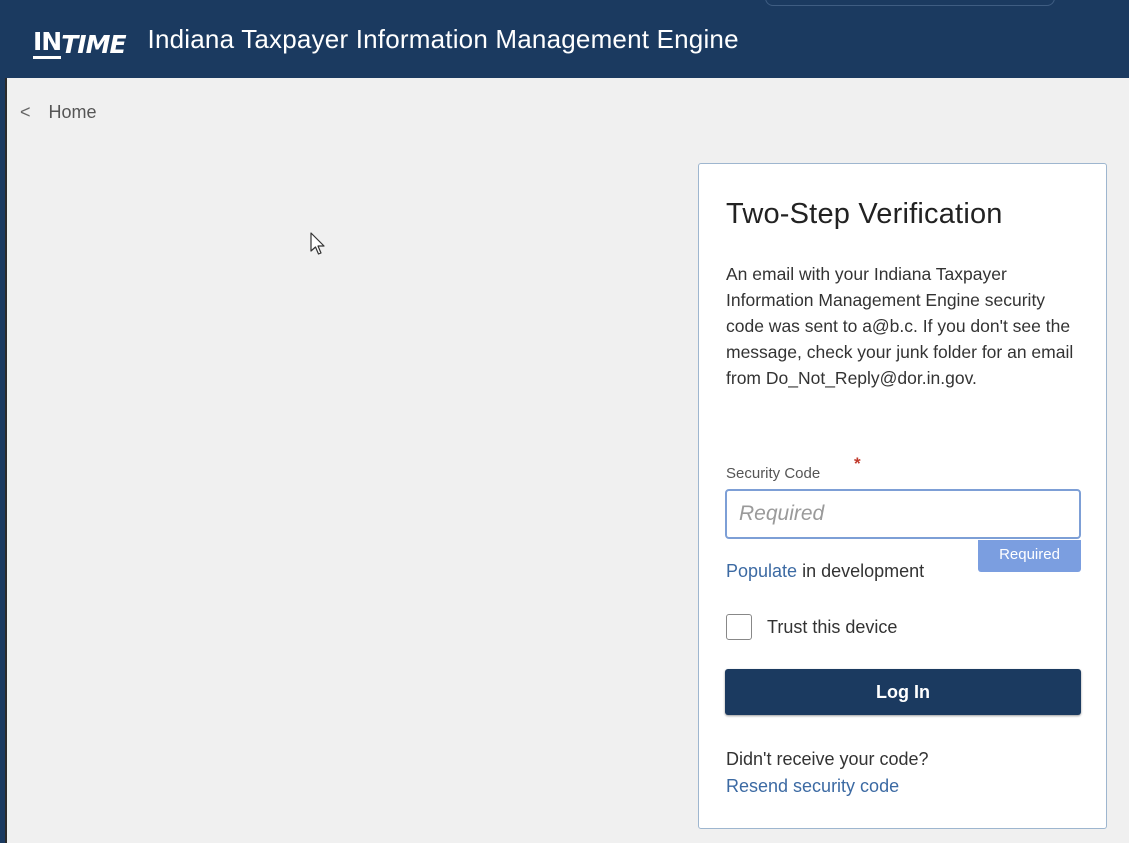  I want to click on required-asterisk: *, so click(857, 463).